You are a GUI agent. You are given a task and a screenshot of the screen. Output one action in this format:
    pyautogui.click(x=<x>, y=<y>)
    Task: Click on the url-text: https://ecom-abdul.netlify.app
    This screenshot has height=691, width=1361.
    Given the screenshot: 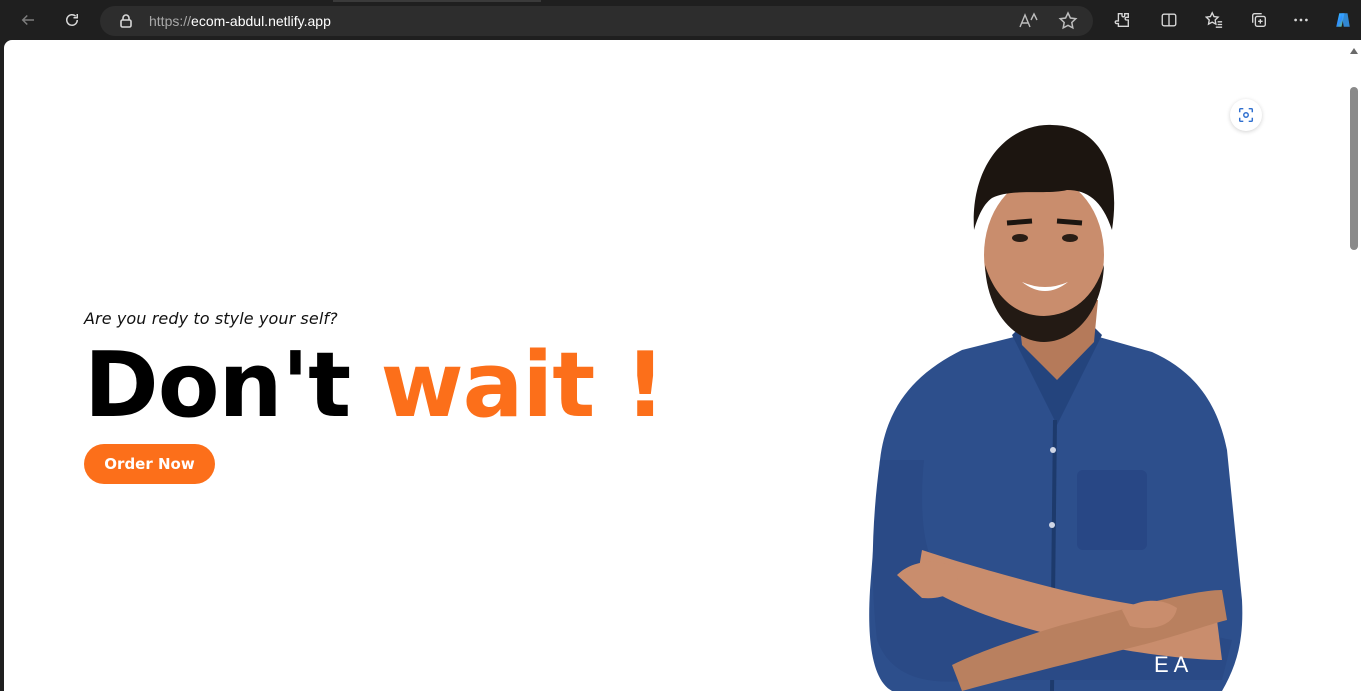 What is the action you would take?
    pyautogui.click(x=240, y=21)
    